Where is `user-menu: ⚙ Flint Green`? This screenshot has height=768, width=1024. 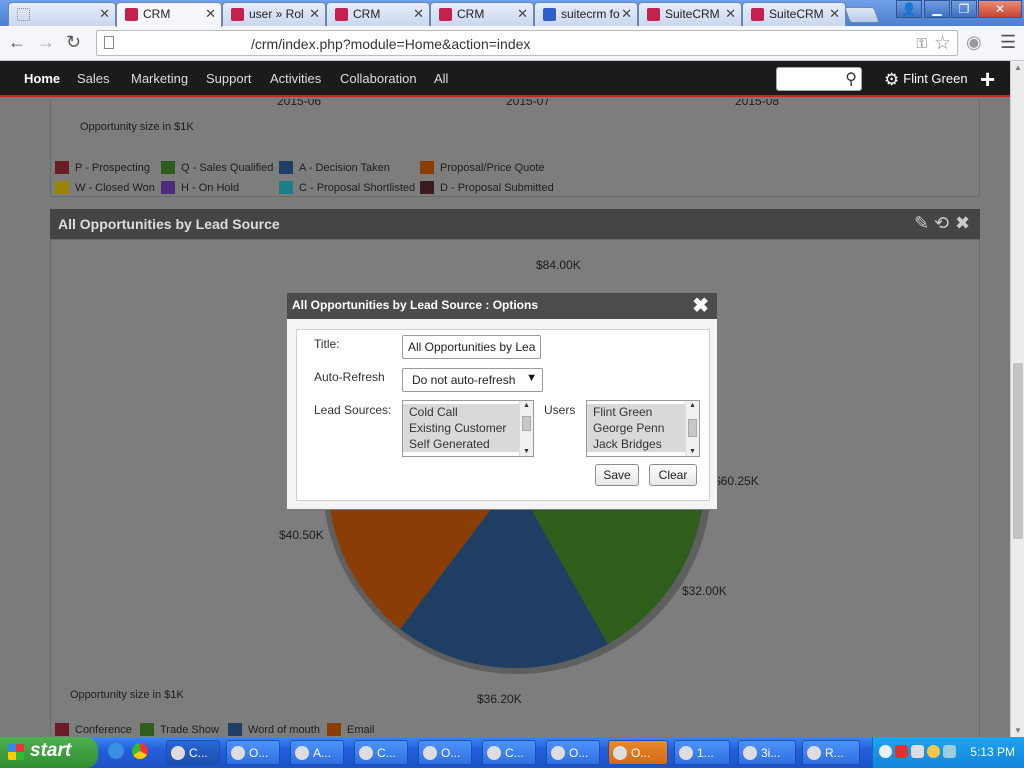
user-menu: ⚙ Flint Green is located at coordinates (926, 80).